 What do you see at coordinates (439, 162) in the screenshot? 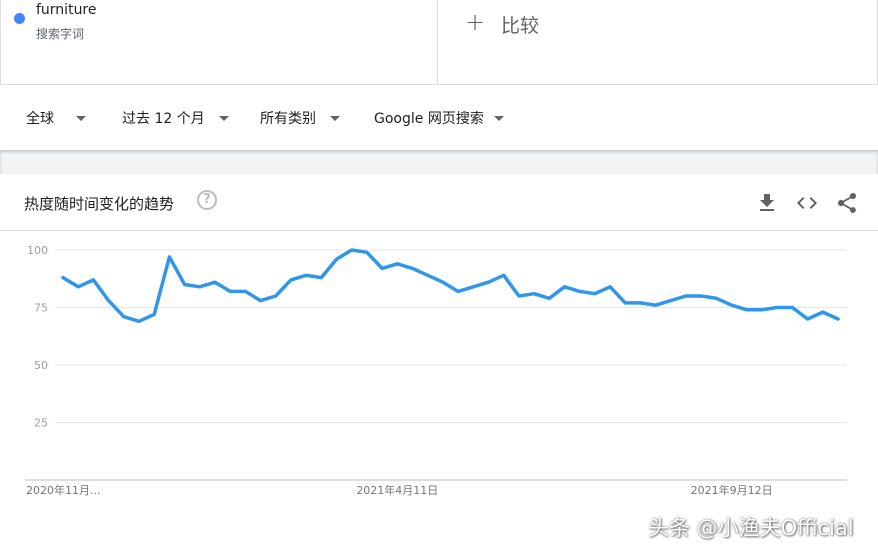
I see `section-divider` at bounding box center [439, 162].